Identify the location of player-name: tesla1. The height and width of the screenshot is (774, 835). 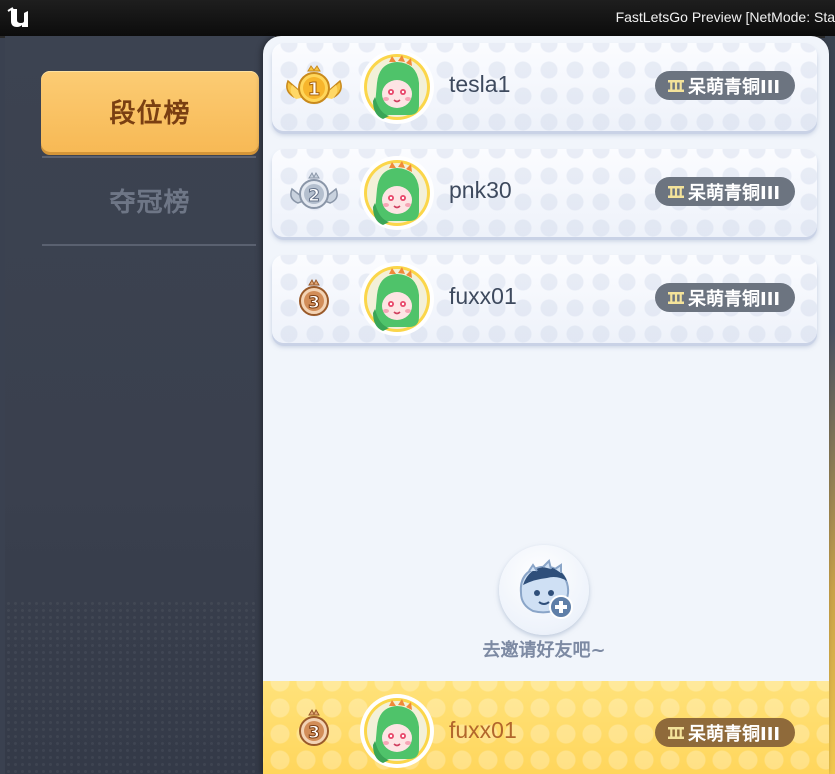
(480, 84).